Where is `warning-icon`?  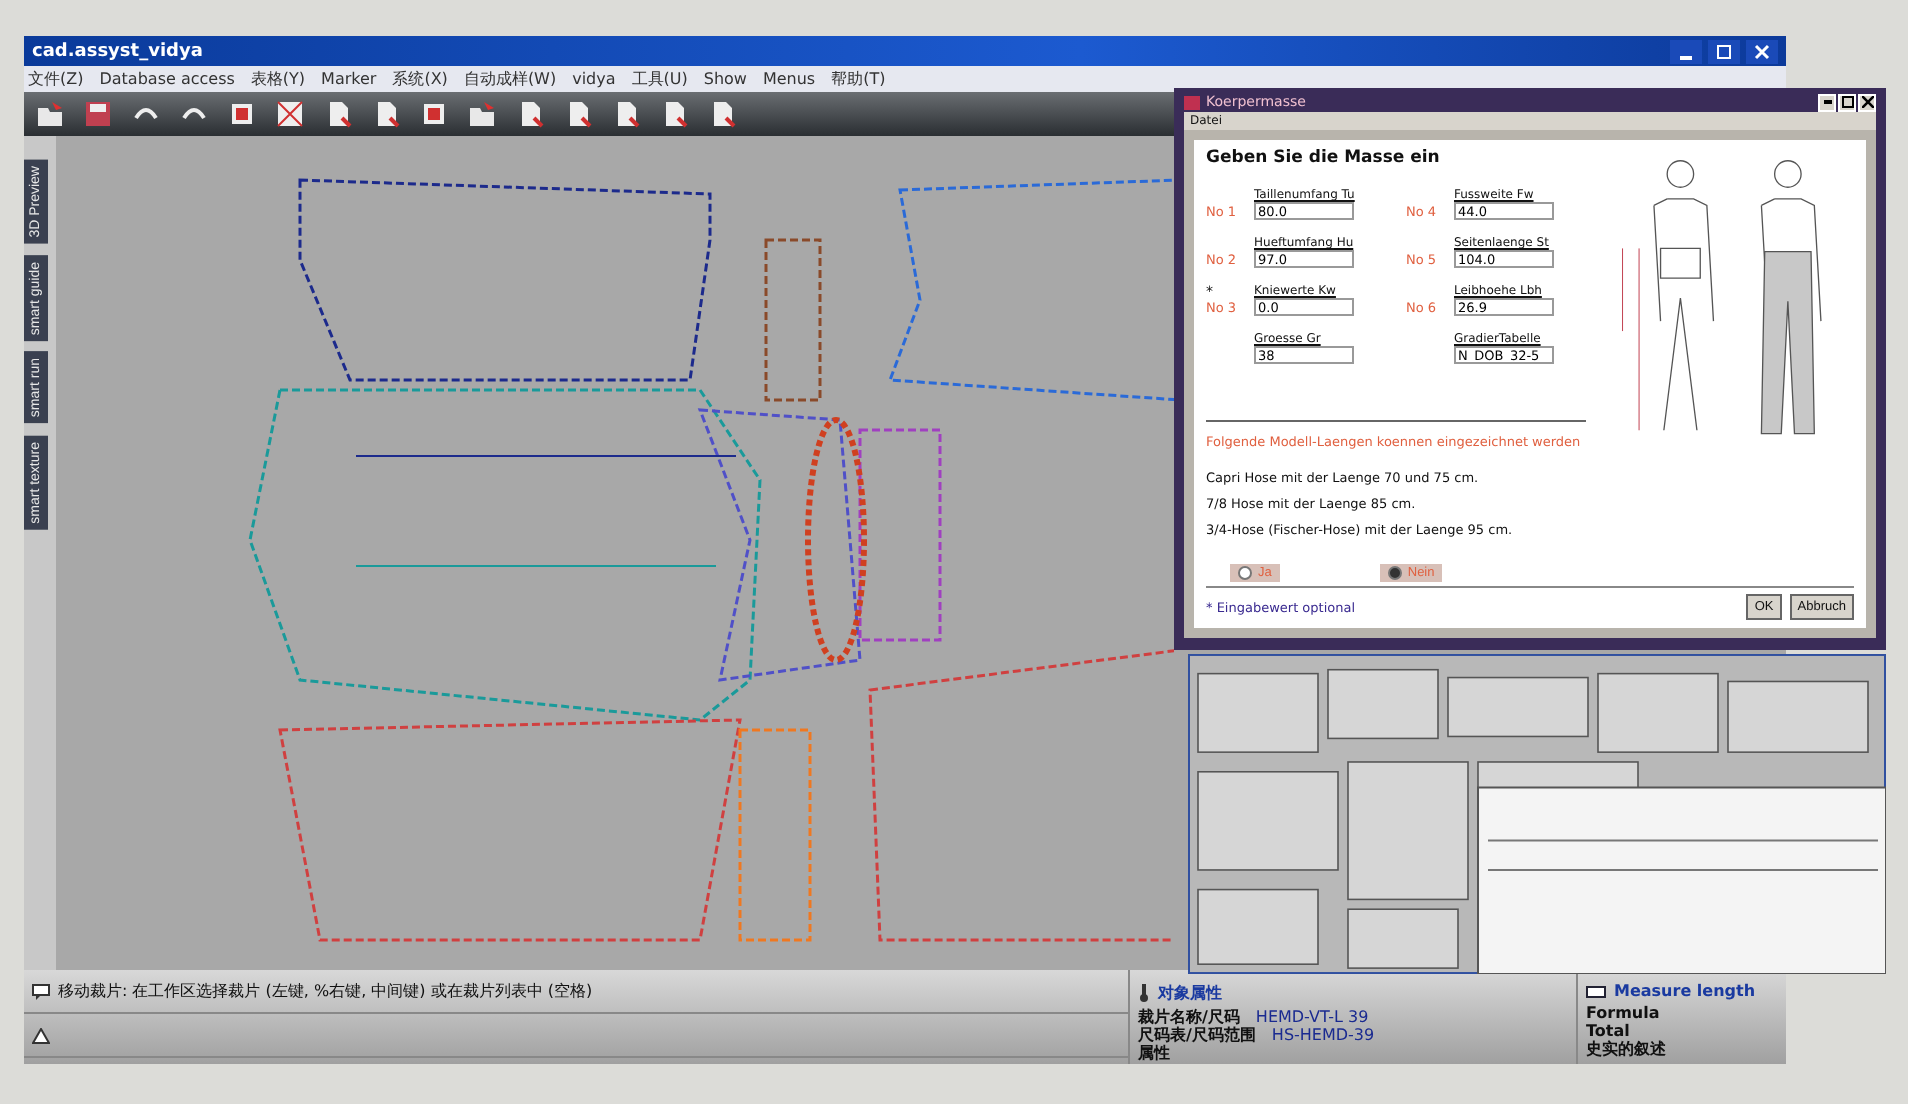 warning-icon is located at coordinates (41, 1035).